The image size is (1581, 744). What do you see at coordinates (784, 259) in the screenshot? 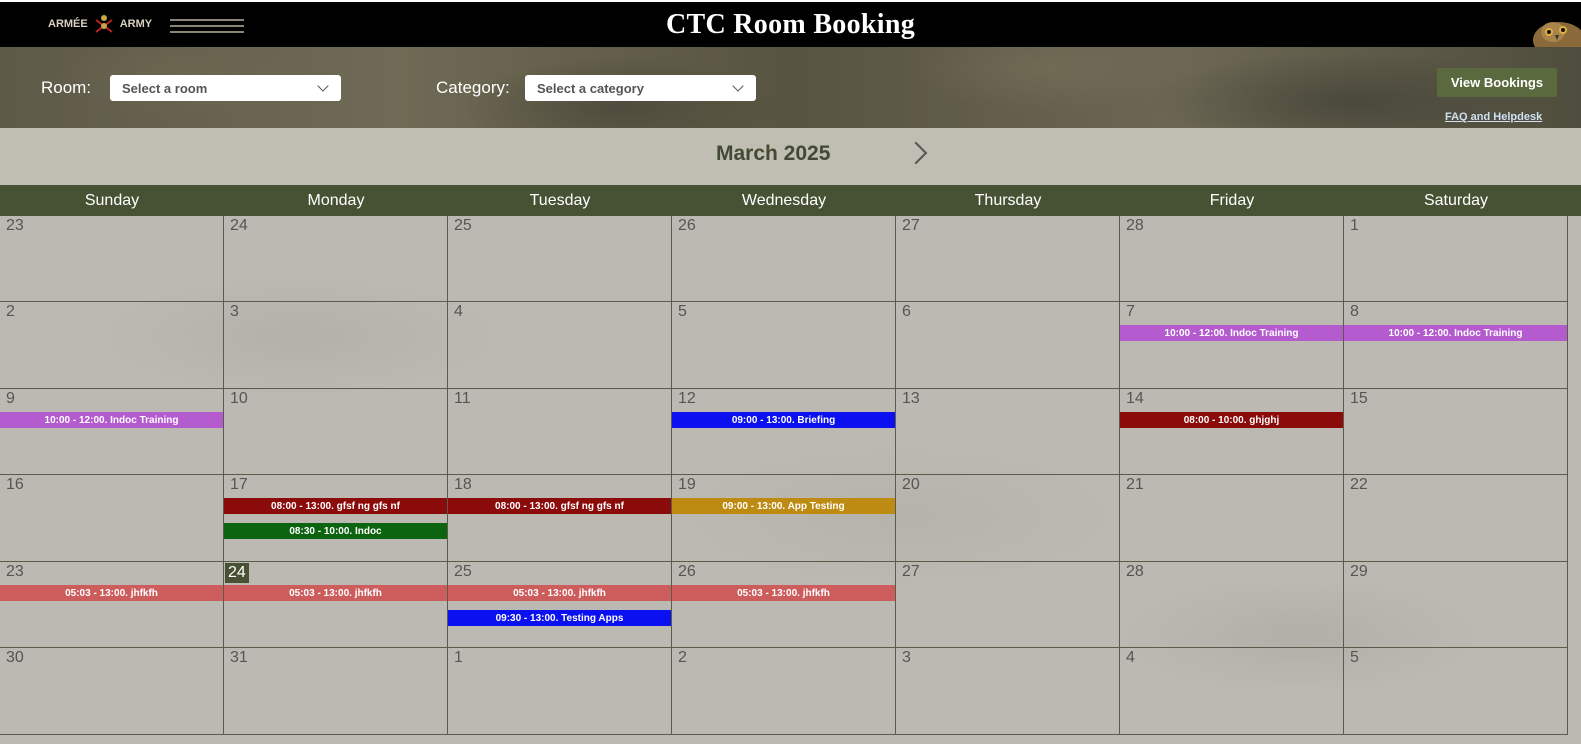
I see `day-cell: 26` at bounding box center [784, 259].